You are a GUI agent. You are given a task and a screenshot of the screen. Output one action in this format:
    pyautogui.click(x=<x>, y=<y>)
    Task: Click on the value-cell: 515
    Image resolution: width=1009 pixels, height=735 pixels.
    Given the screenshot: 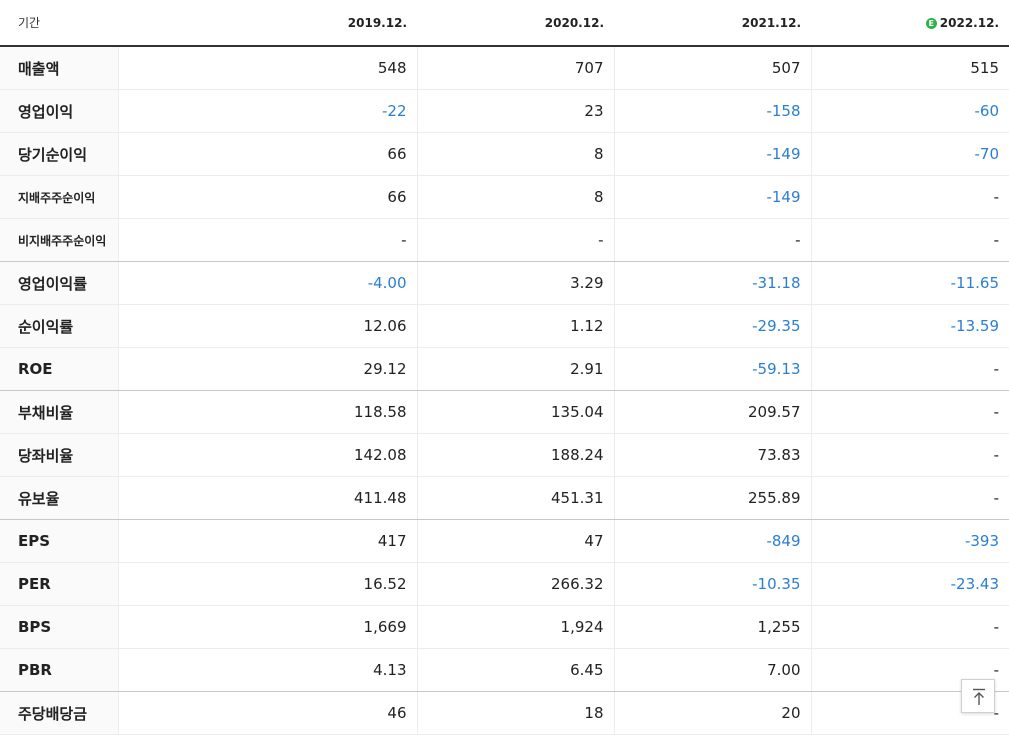 What is the action you would take?
    pyautogui.click(x=909, y=68)
    